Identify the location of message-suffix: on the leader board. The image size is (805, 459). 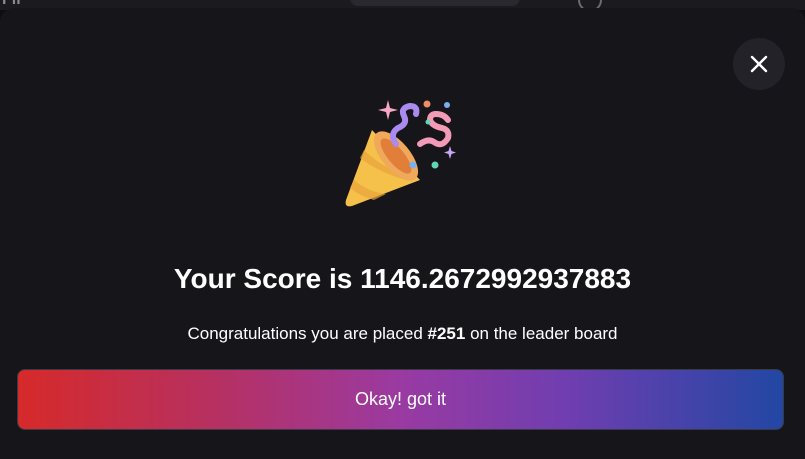
(541, 333).